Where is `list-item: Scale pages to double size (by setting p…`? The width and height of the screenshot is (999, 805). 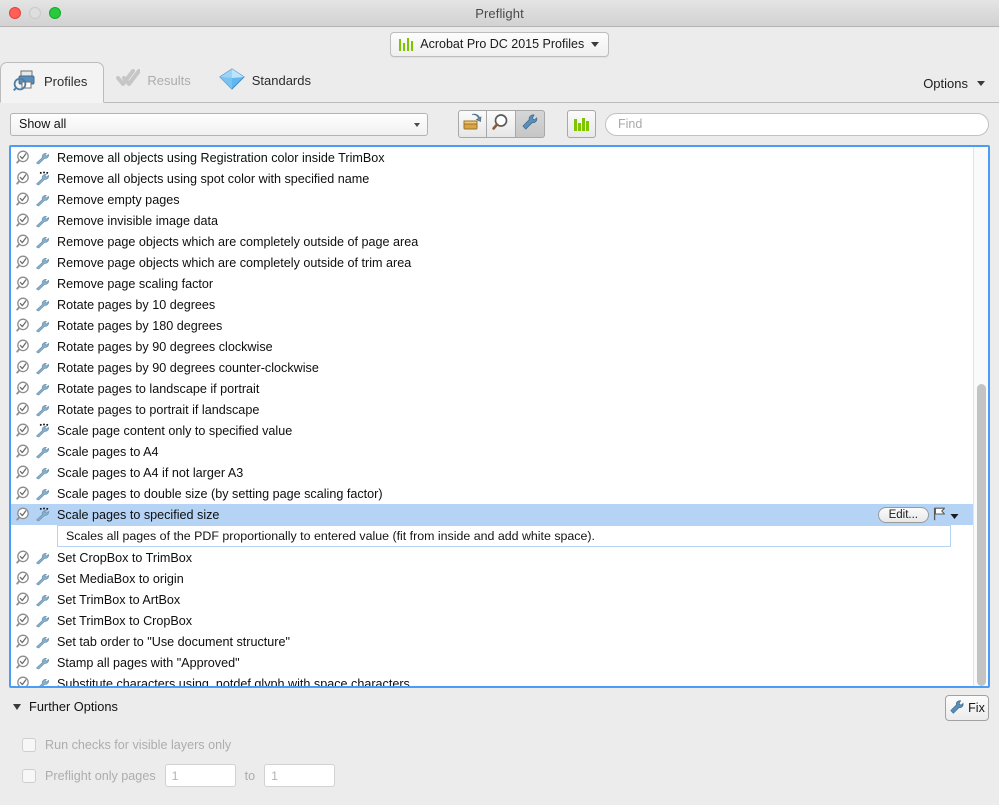 list-item: Scale pages to double size (by setting p… is located at coordinates (492, 493).